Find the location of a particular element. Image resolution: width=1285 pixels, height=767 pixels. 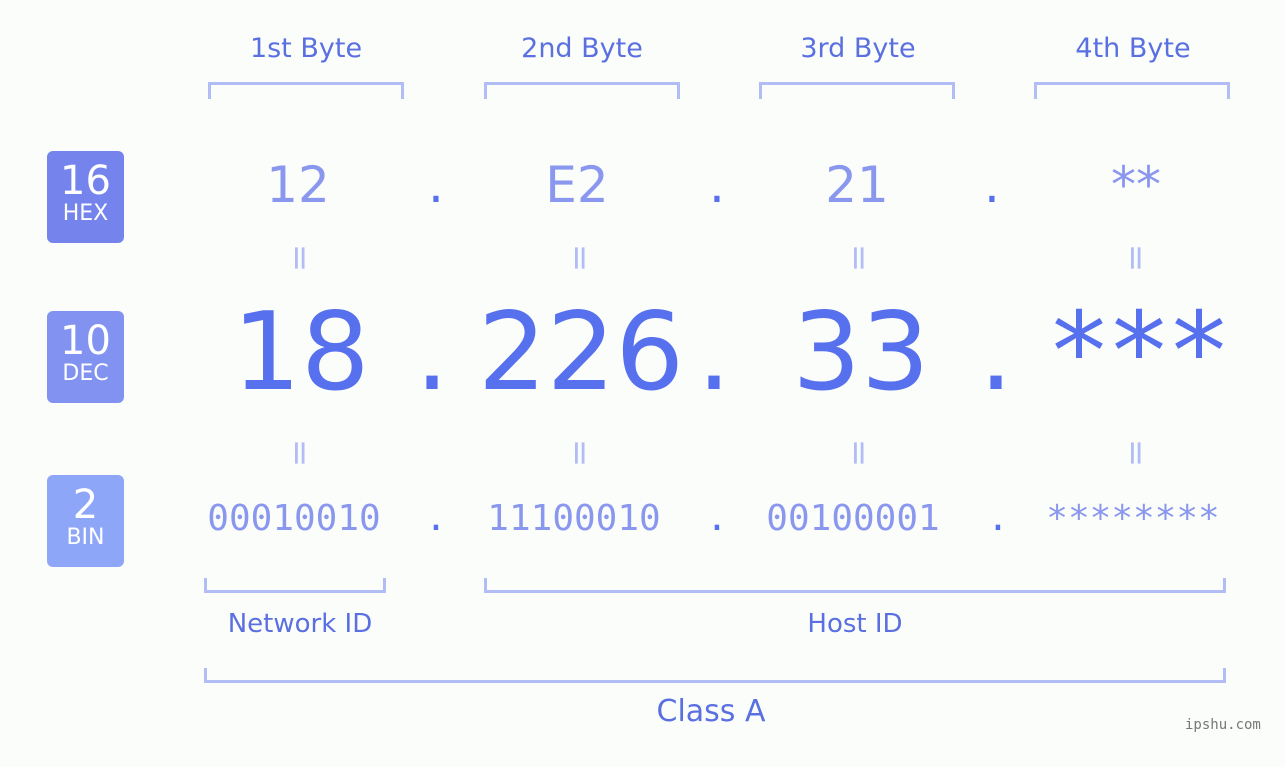

hex-badge-label: HEX is located at coordinates (85, 213).